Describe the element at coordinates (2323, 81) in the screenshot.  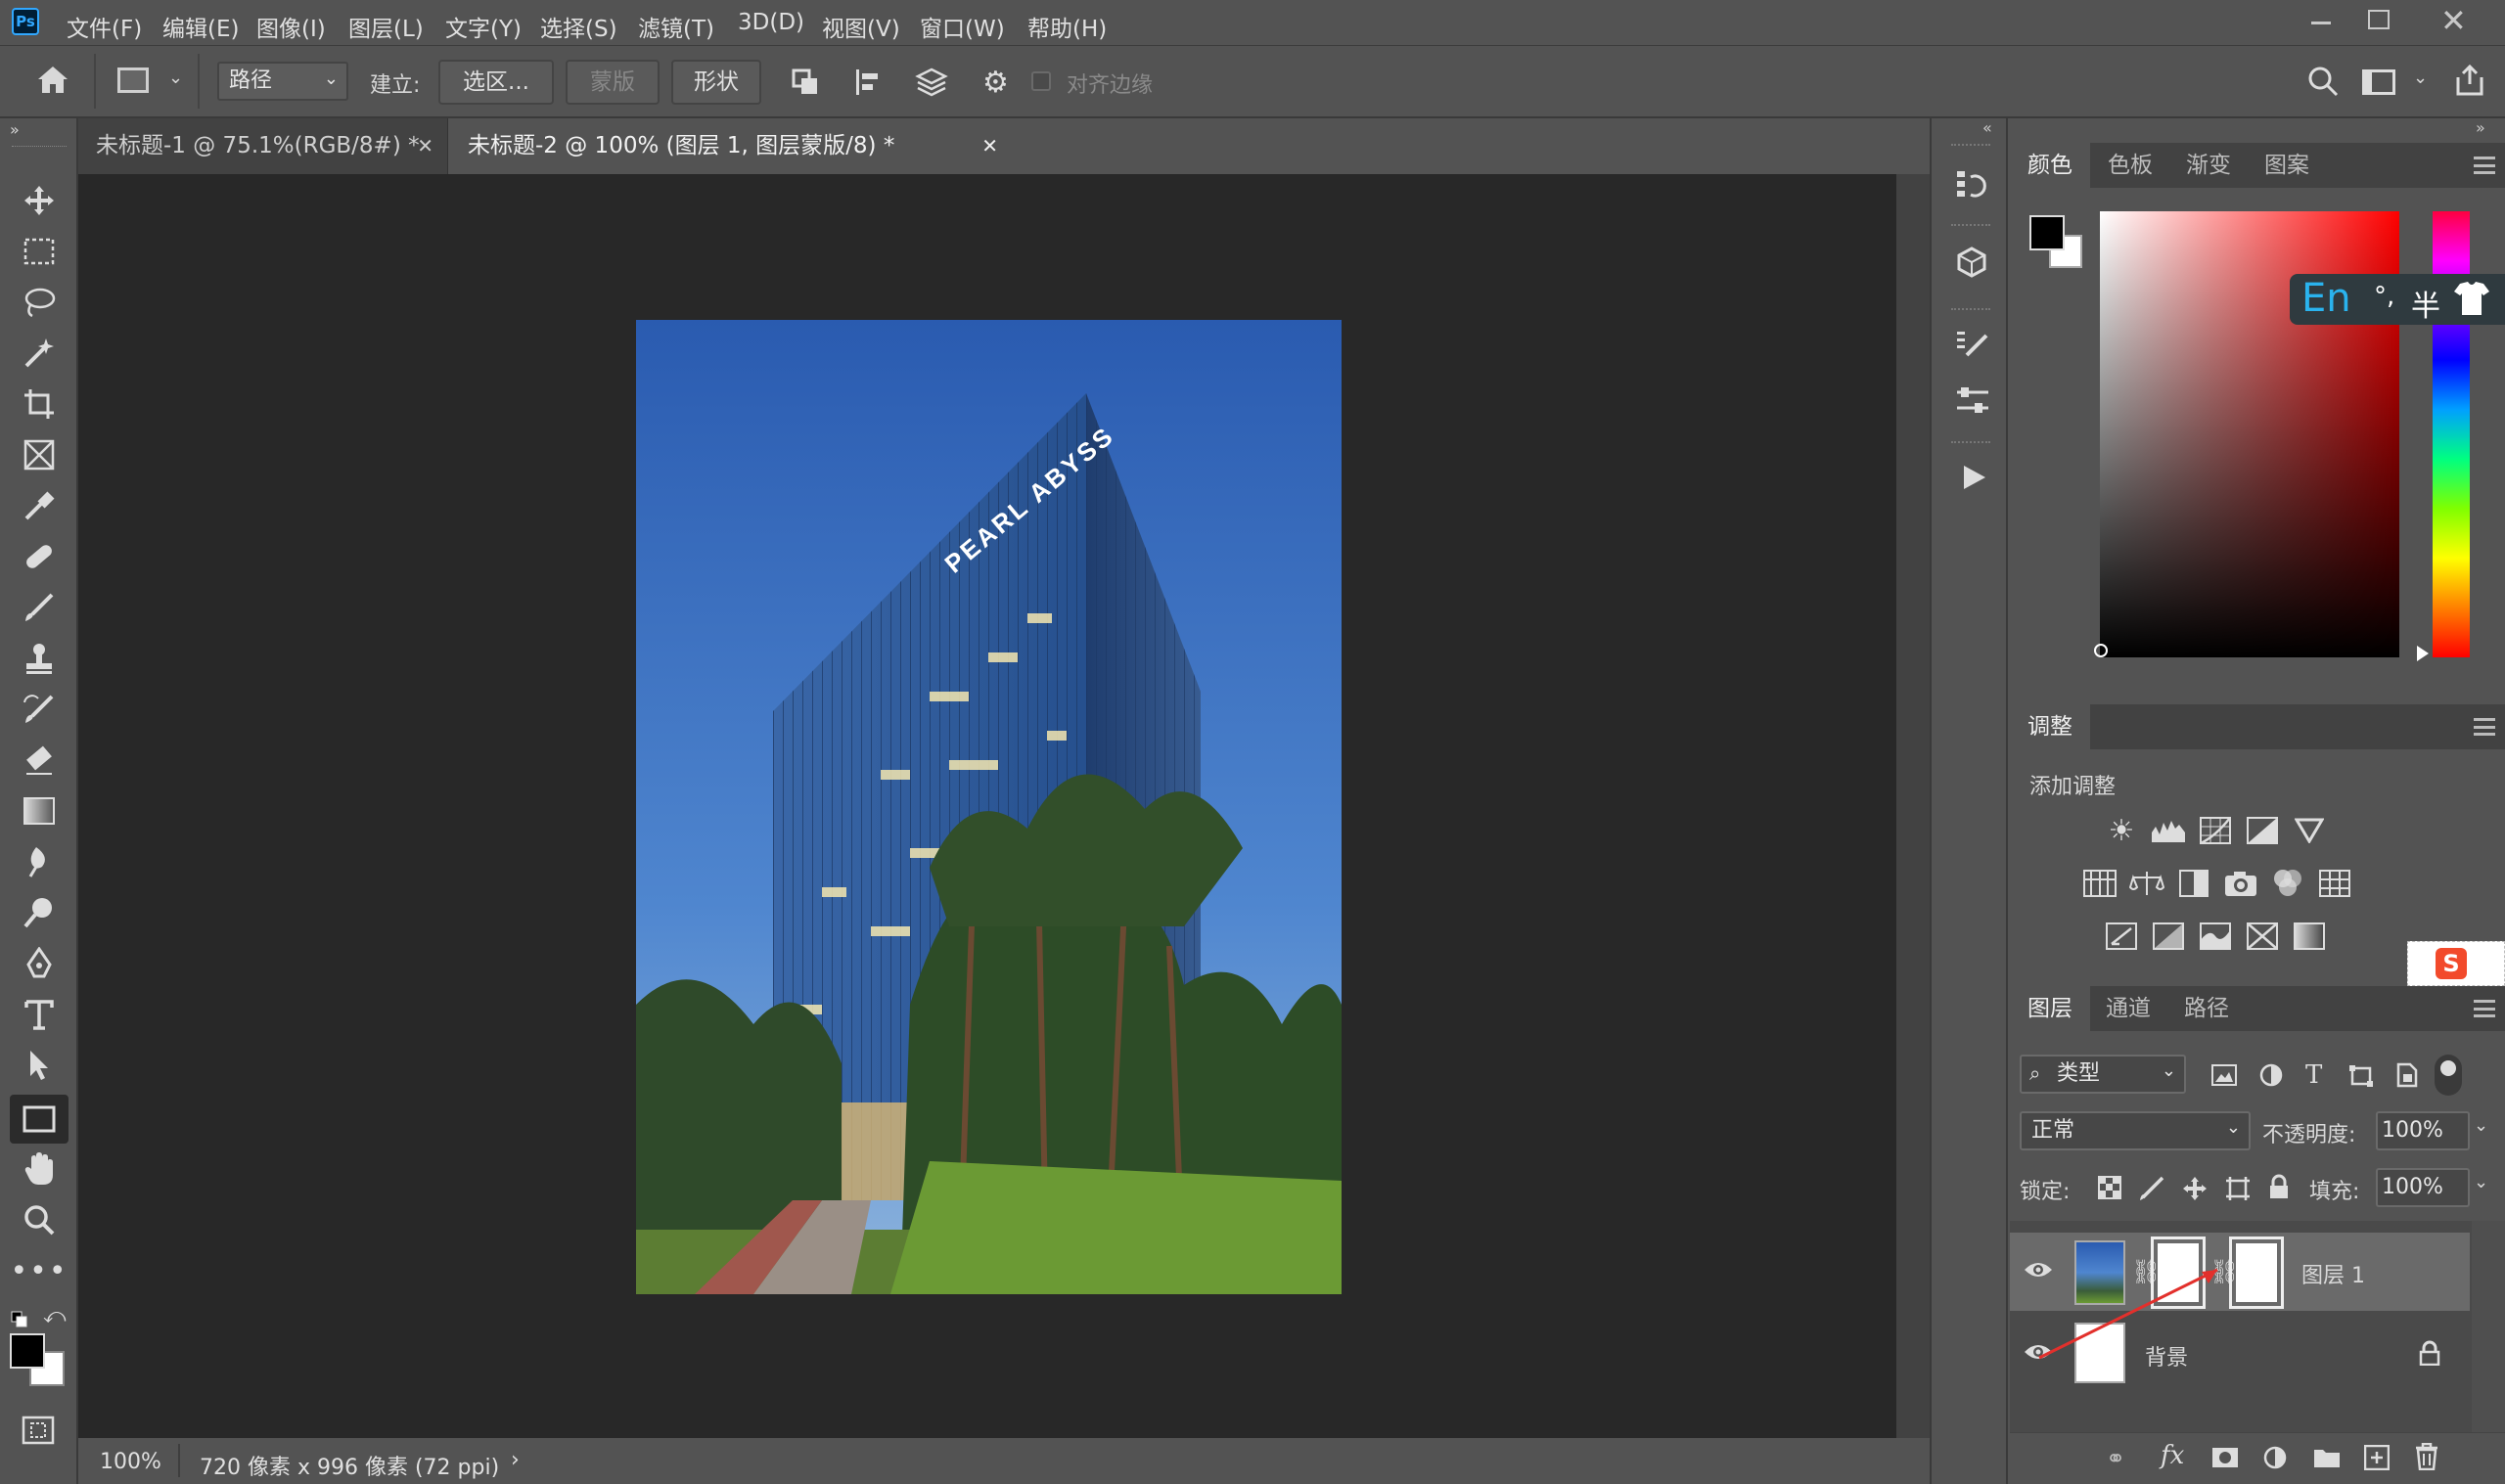
I see `search-icon` at that location.